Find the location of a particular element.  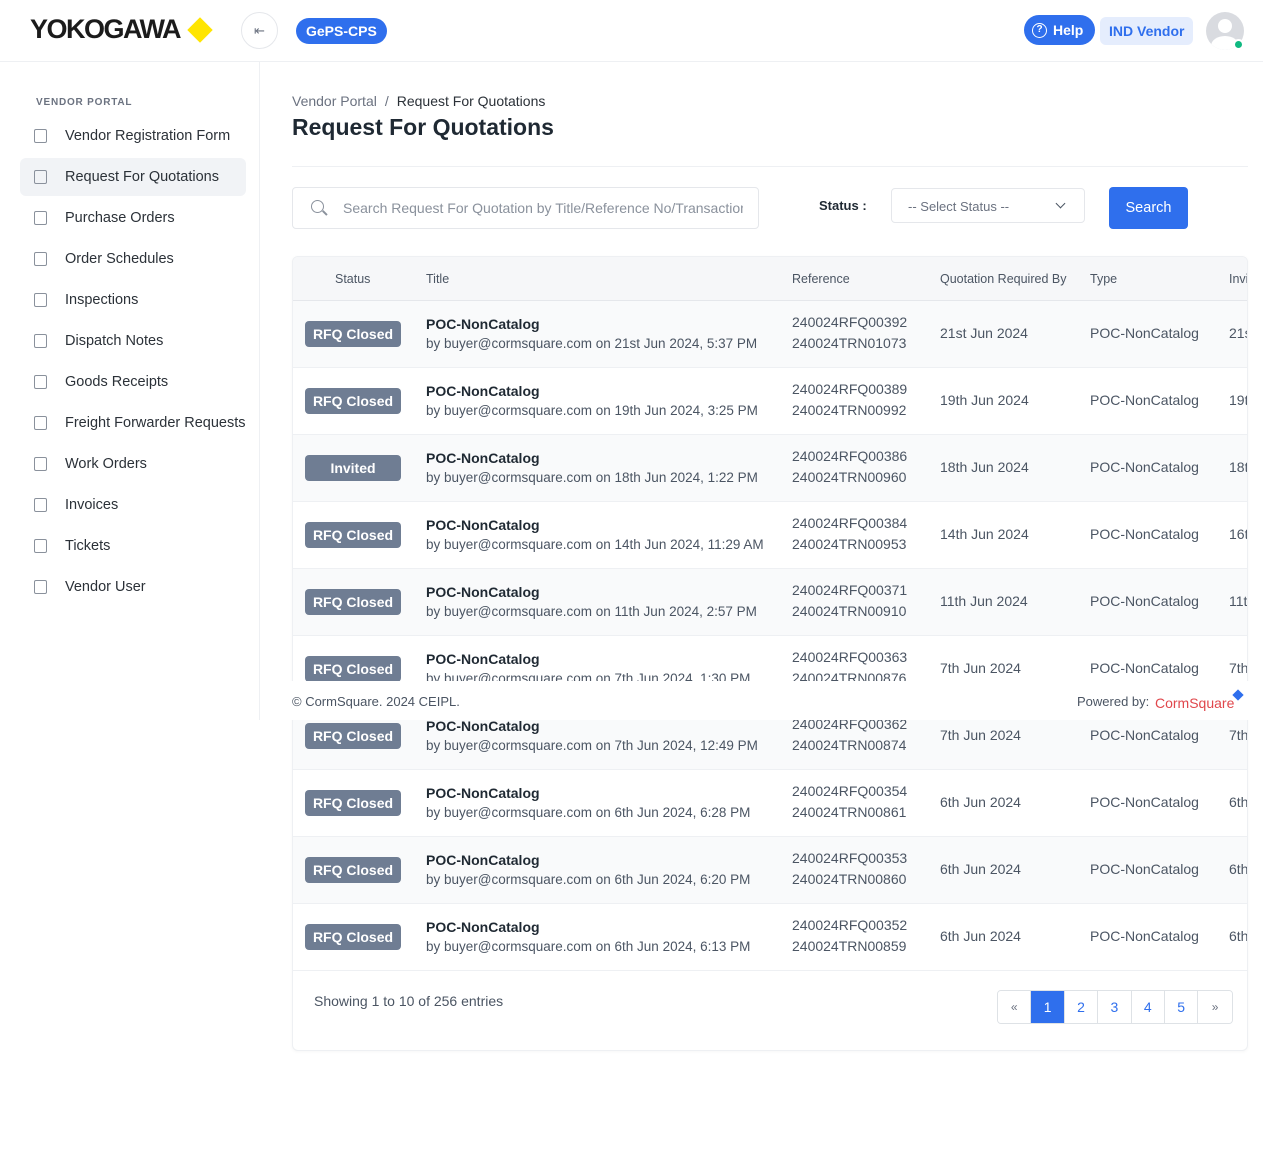

sidebar-item-label: Work Orders is located at coordinates (106, 464).